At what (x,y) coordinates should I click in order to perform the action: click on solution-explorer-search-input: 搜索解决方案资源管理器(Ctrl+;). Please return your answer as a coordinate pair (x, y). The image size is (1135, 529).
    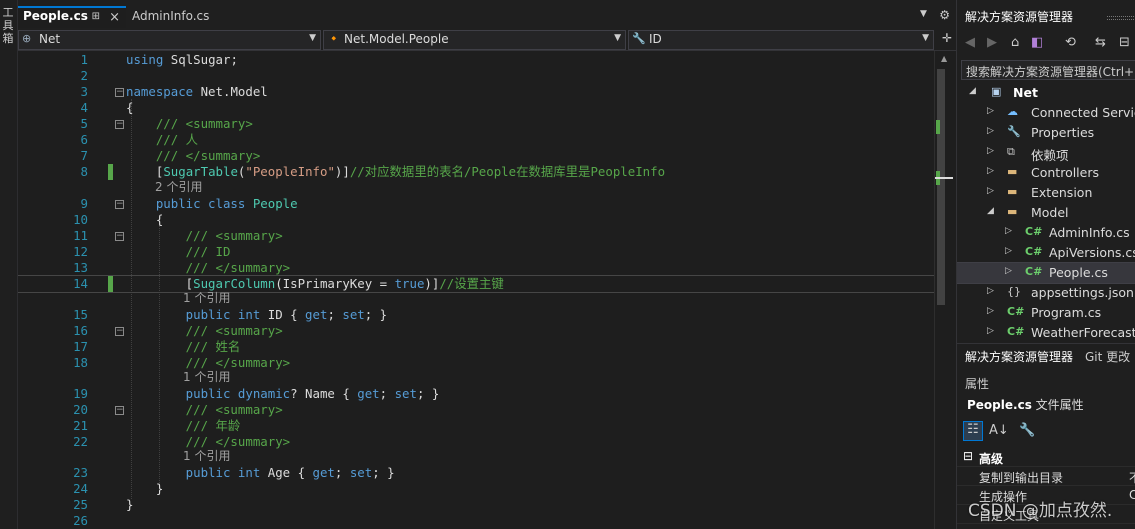
    Looking at the image, I should click on (1048, 70).